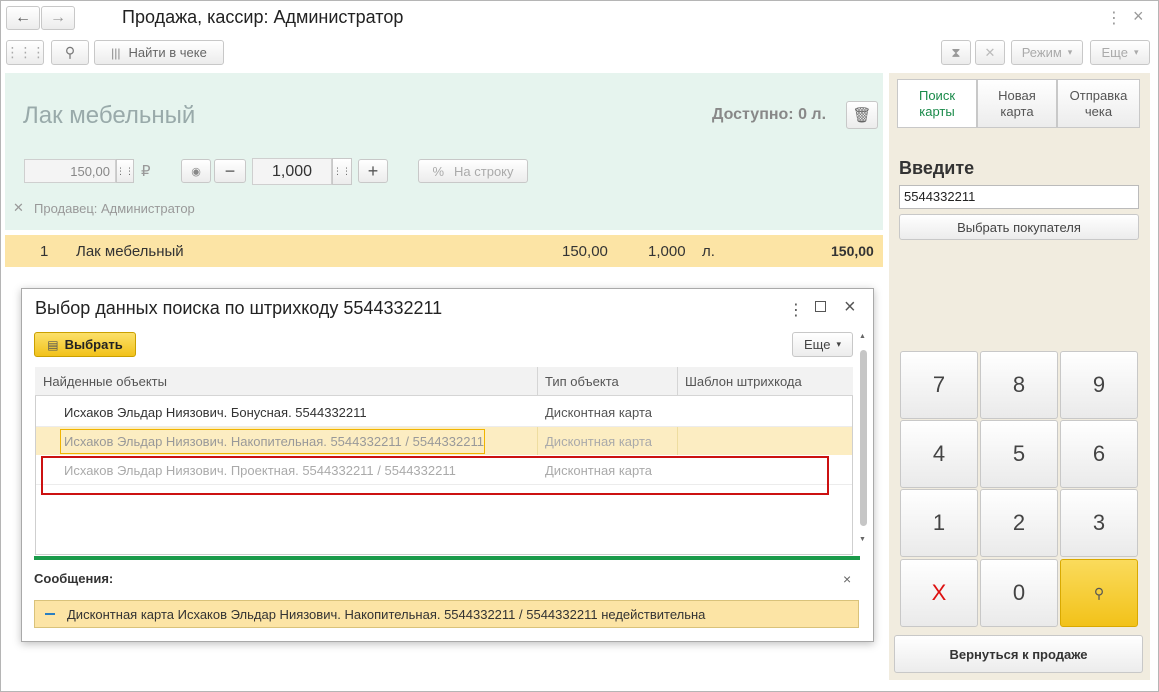 The width and height of the screenshot is (1159, 692). I want to click on seller-label: Продавец: Администратор, so click(114, 208).